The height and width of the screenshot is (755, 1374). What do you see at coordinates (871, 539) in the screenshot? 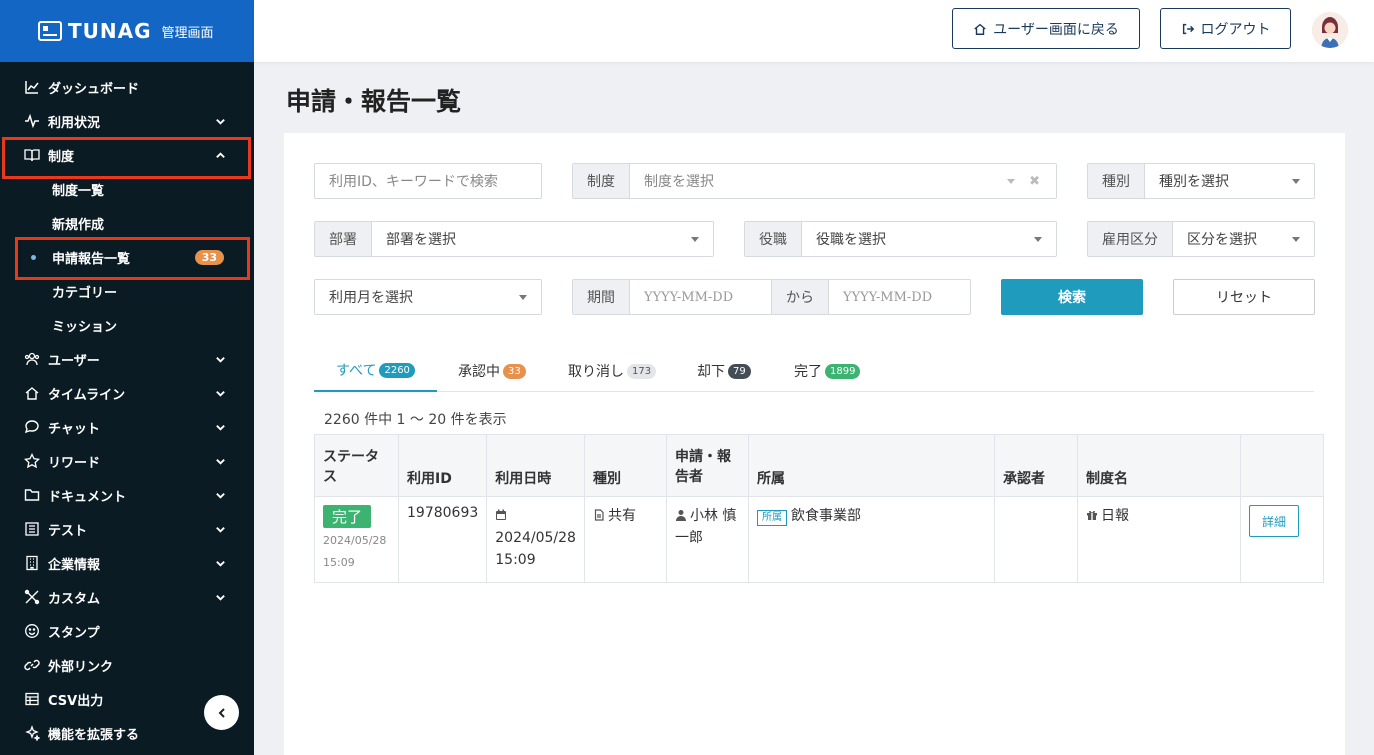
I see `cell-affiliation: 所属 飲食事業部` at bounding box center [871, 539].